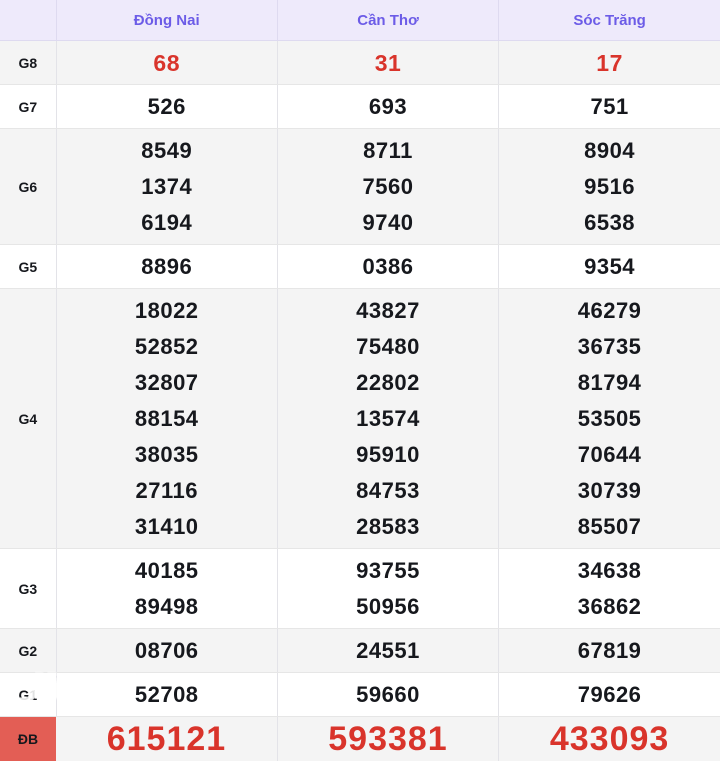  I want to click on prize-number: 40185, so click(167, 571).